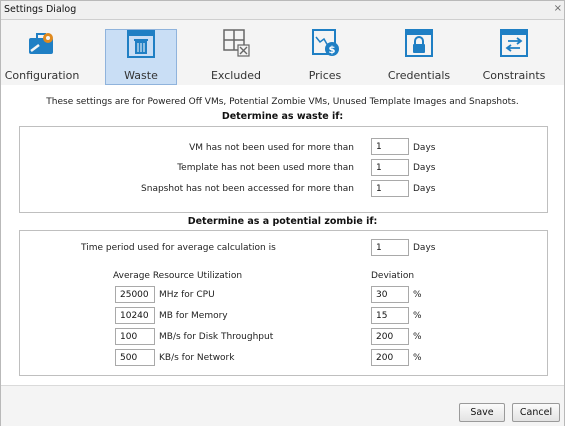  I want to click on tab-constraints: Constraints, so click(514, 56).